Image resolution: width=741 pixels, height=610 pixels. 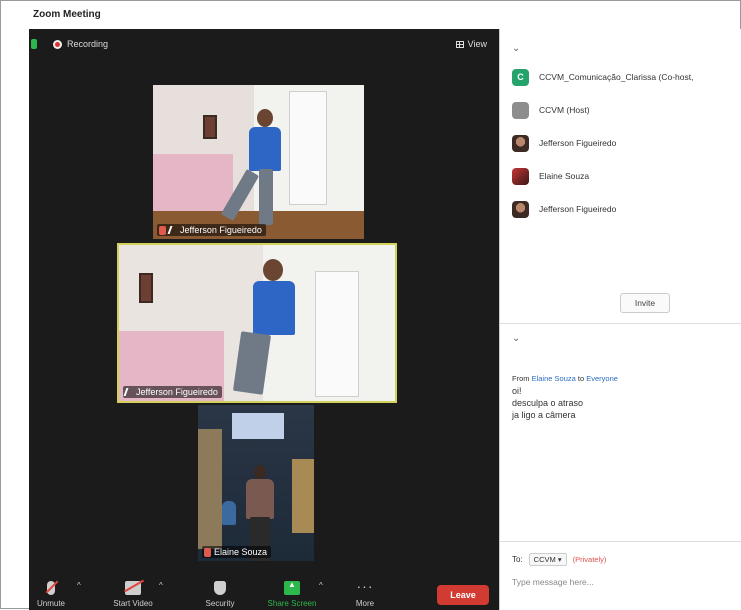 What do you see at coordinates (589, 559) in the screenshot?
I see `privately-label: (Privately)` at bounding box center [589, 559].